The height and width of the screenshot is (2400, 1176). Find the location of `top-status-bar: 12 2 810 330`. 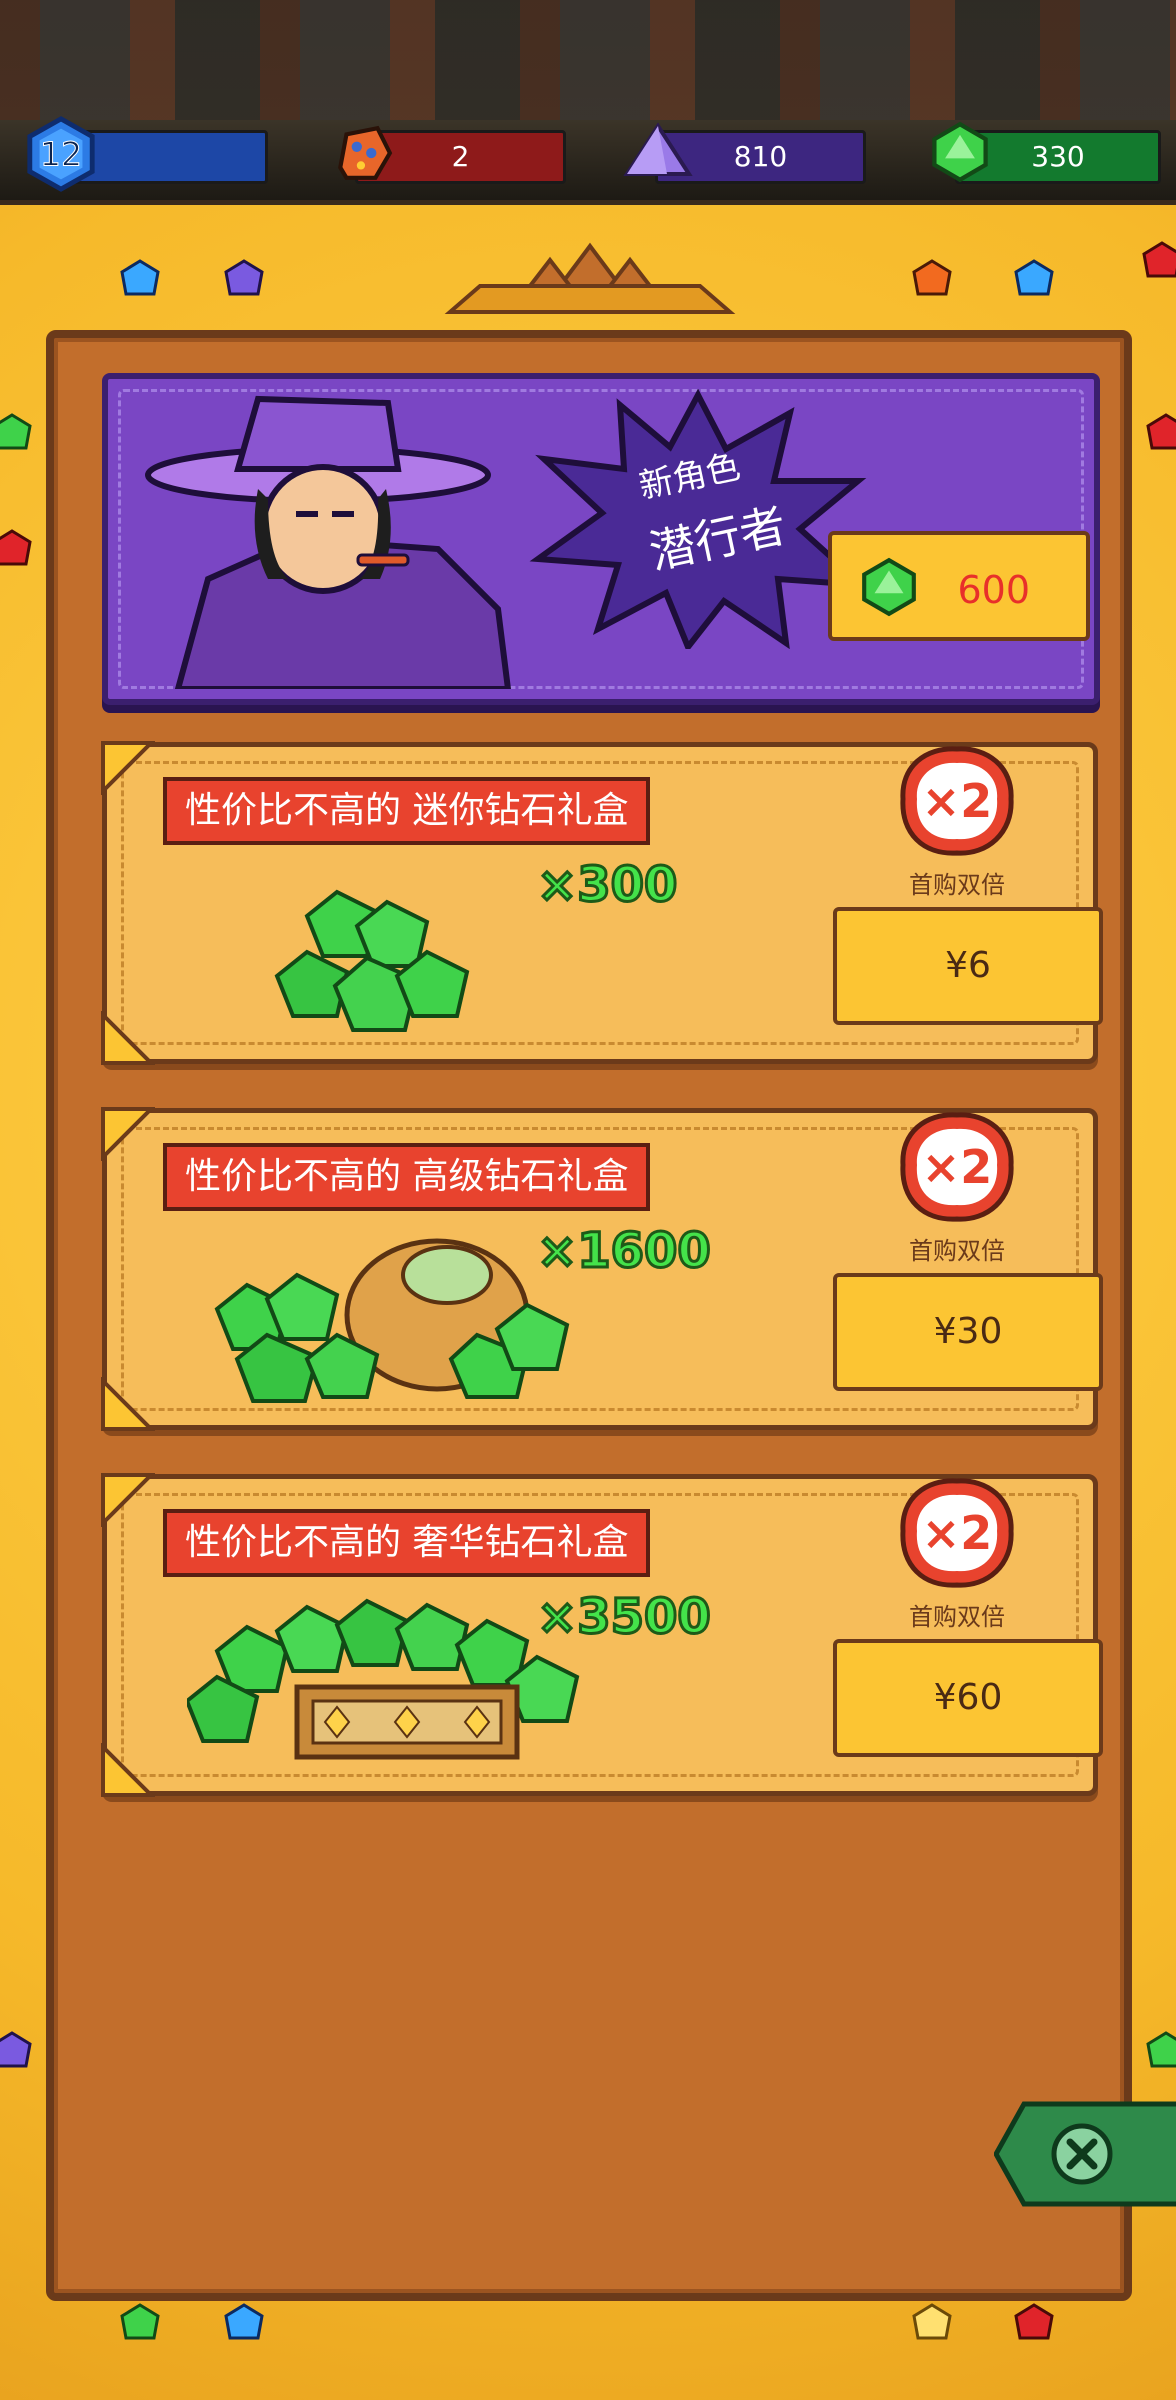

top-status-bar: 12 2 810 330 is located at coordinates (588, 100).